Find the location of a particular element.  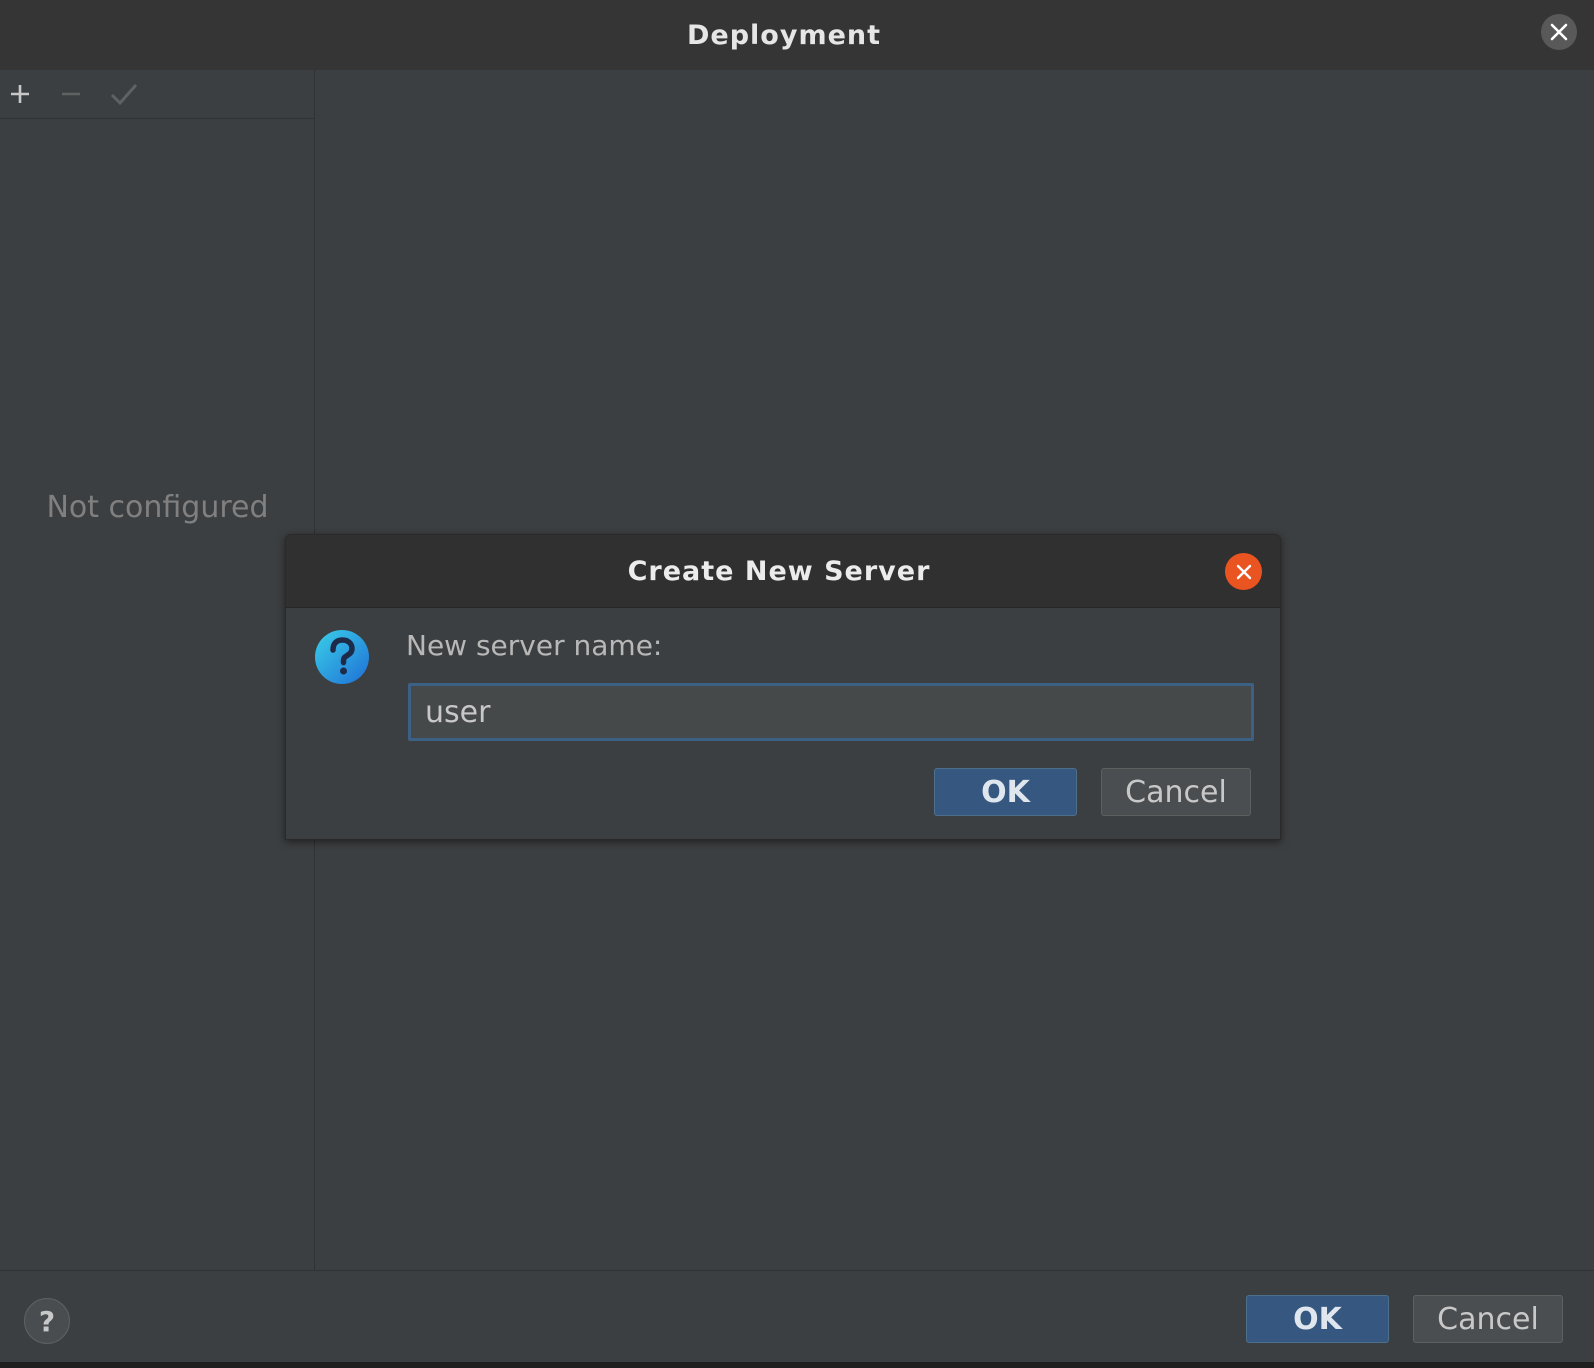

help-icon: ? is located at coordinates (47, 1321).